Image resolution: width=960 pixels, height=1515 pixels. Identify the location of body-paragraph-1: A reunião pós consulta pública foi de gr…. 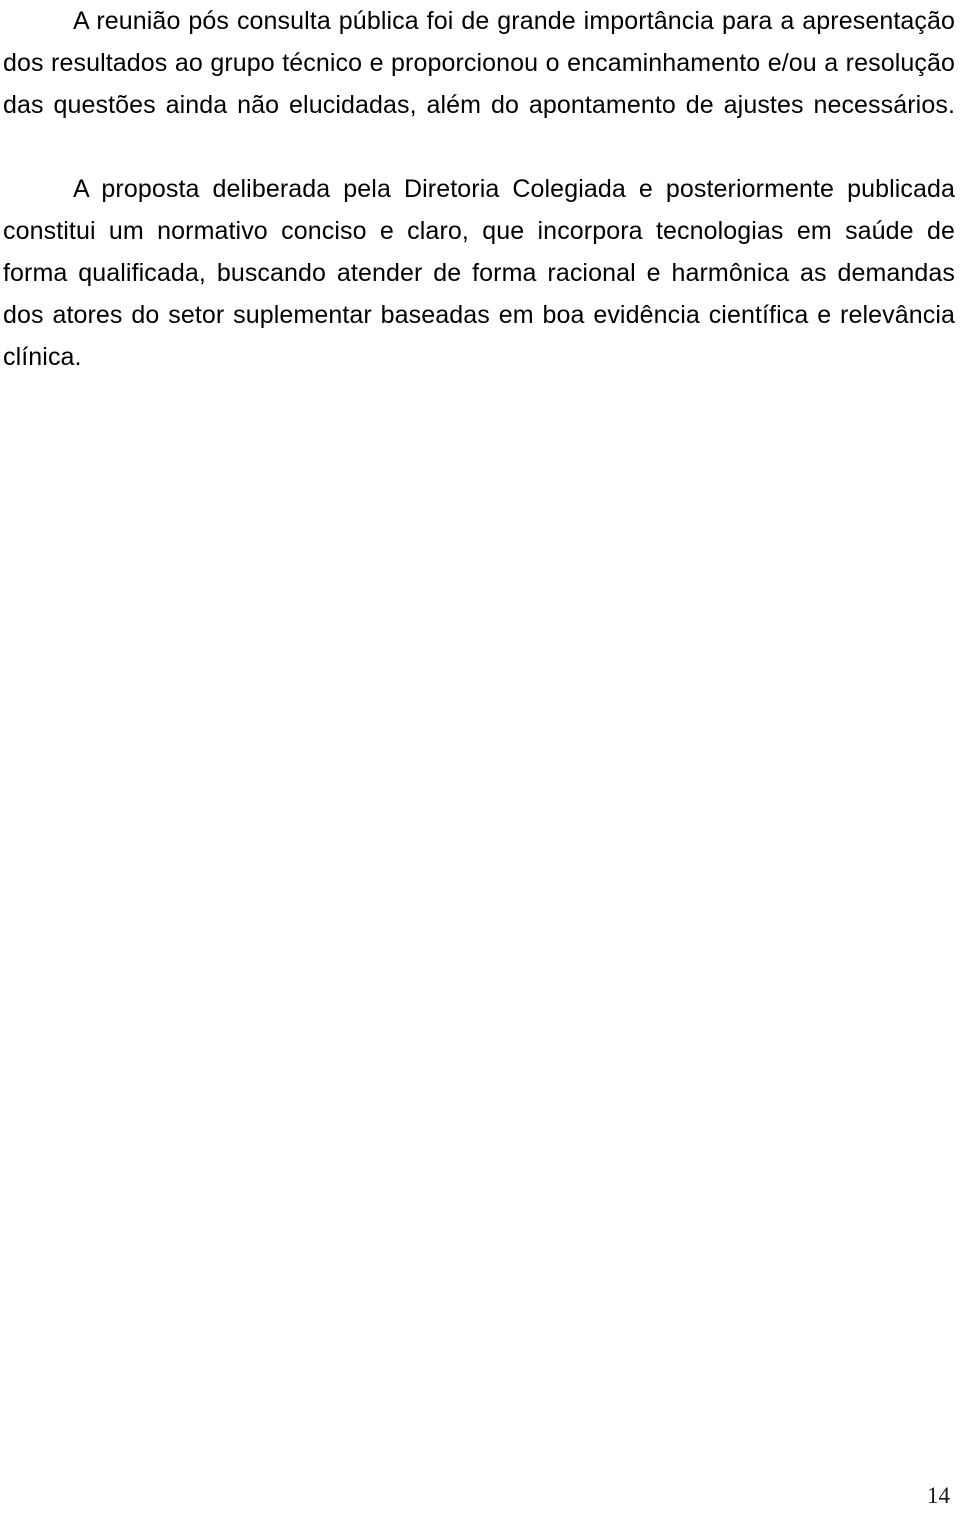
(479, 63).